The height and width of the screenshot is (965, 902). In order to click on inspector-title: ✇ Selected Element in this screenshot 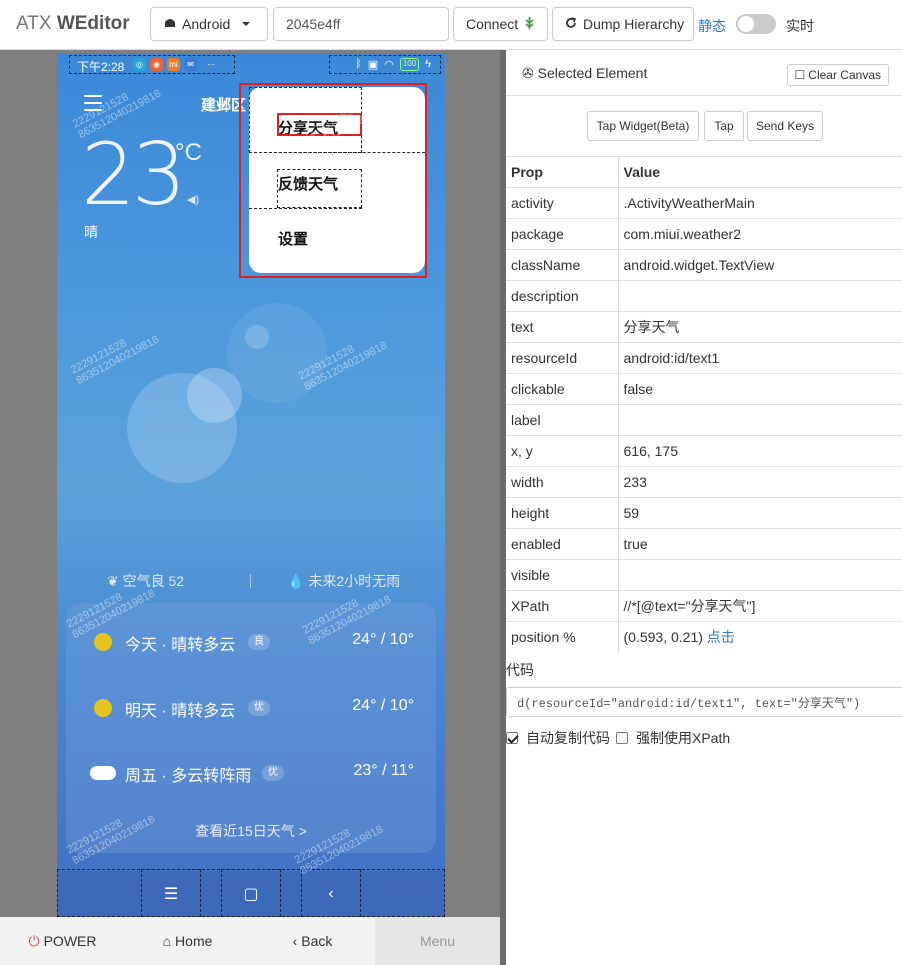, I will do `click(584, 73)`.